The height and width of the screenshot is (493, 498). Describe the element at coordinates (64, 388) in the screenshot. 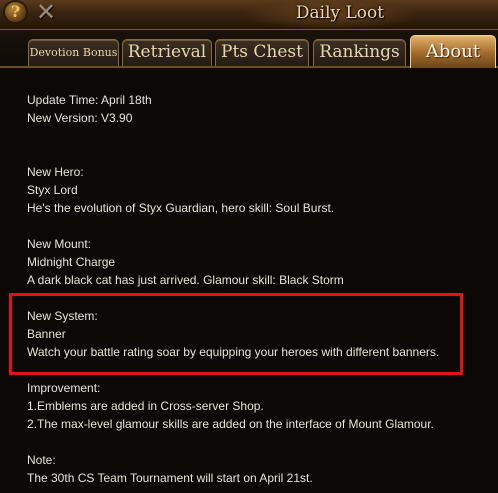

I see `improvement-heading: Improvement:` at that location.